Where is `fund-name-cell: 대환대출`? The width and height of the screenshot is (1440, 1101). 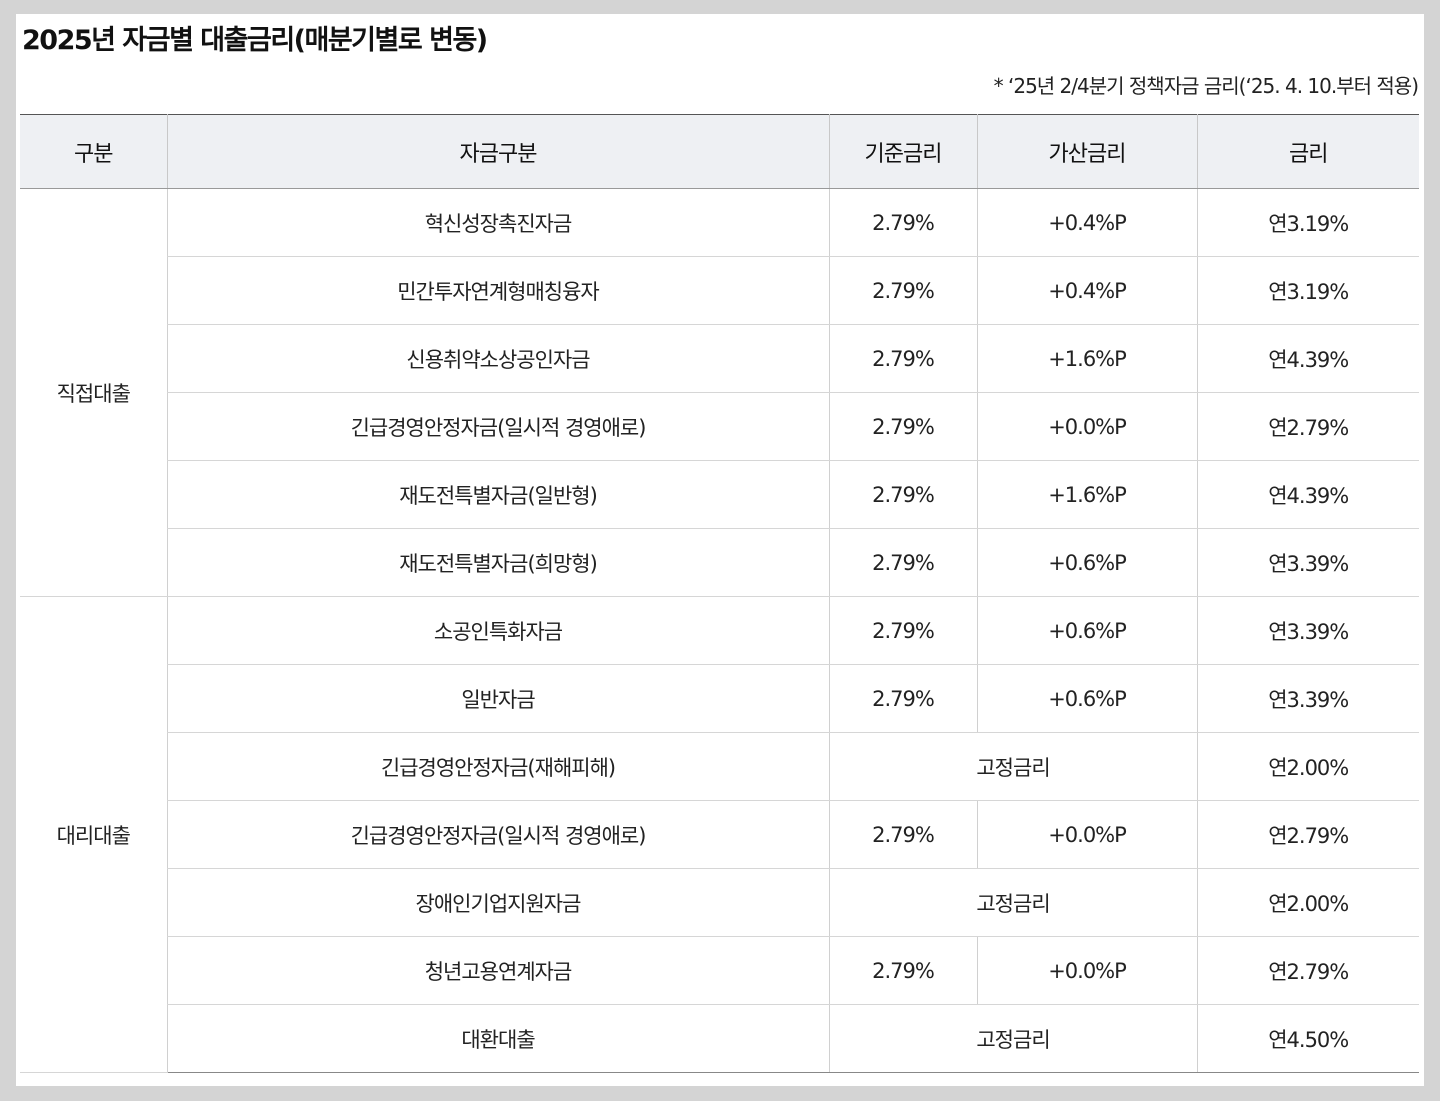 fund-name-cell: 대환대출 is located at coordinates (497, 1038).